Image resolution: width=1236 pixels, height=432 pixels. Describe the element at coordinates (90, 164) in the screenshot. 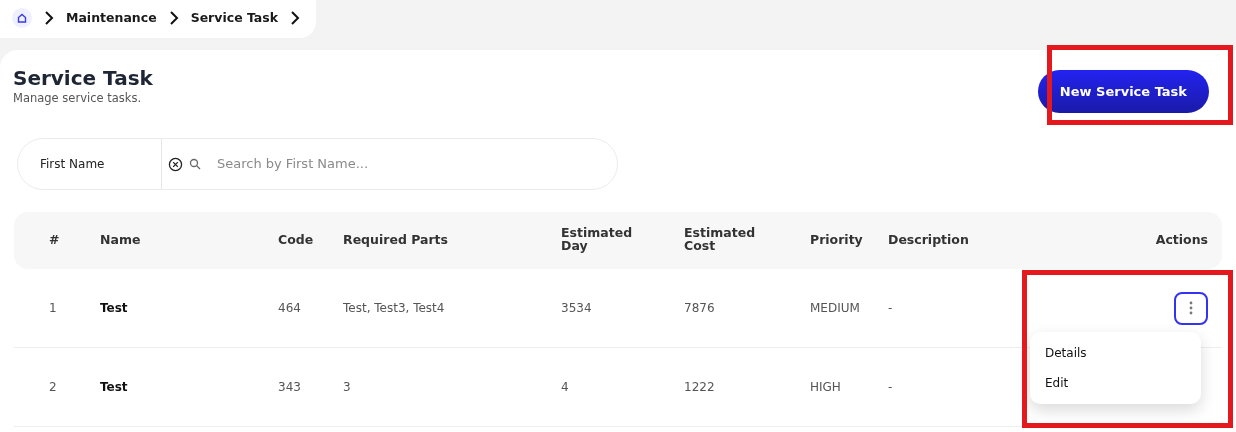

I see `filter-label: First Name` at that location.